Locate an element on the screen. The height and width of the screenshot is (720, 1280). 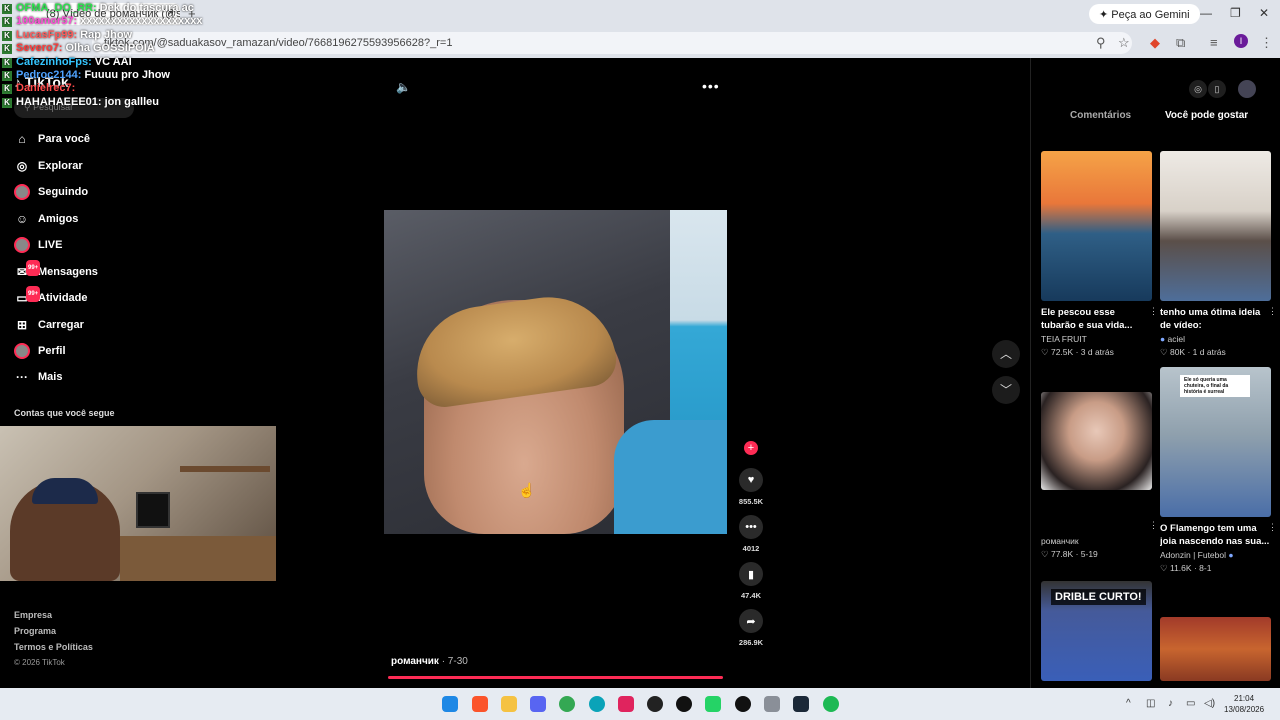
kebab-menu-icon: ⋮ is located at coordinates (1266, 43).